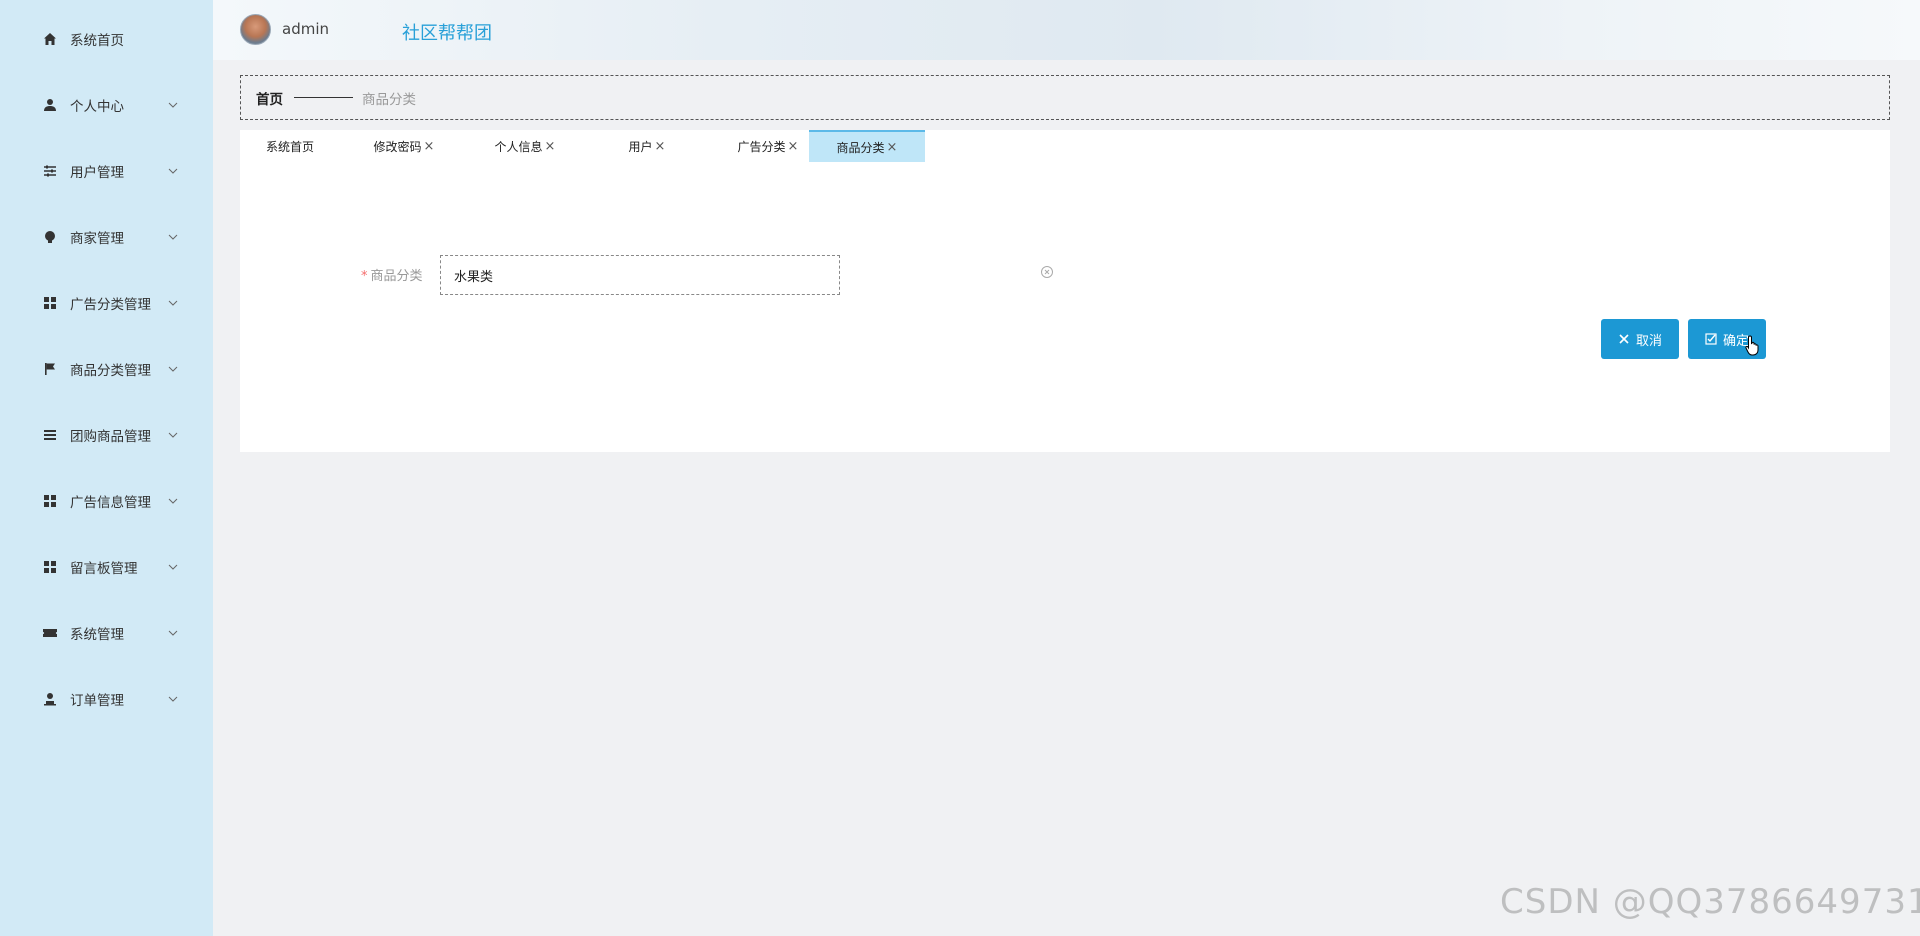  Describe the element at coordinates (50, 39) in the screenshot. I see `home-icon` at that location.